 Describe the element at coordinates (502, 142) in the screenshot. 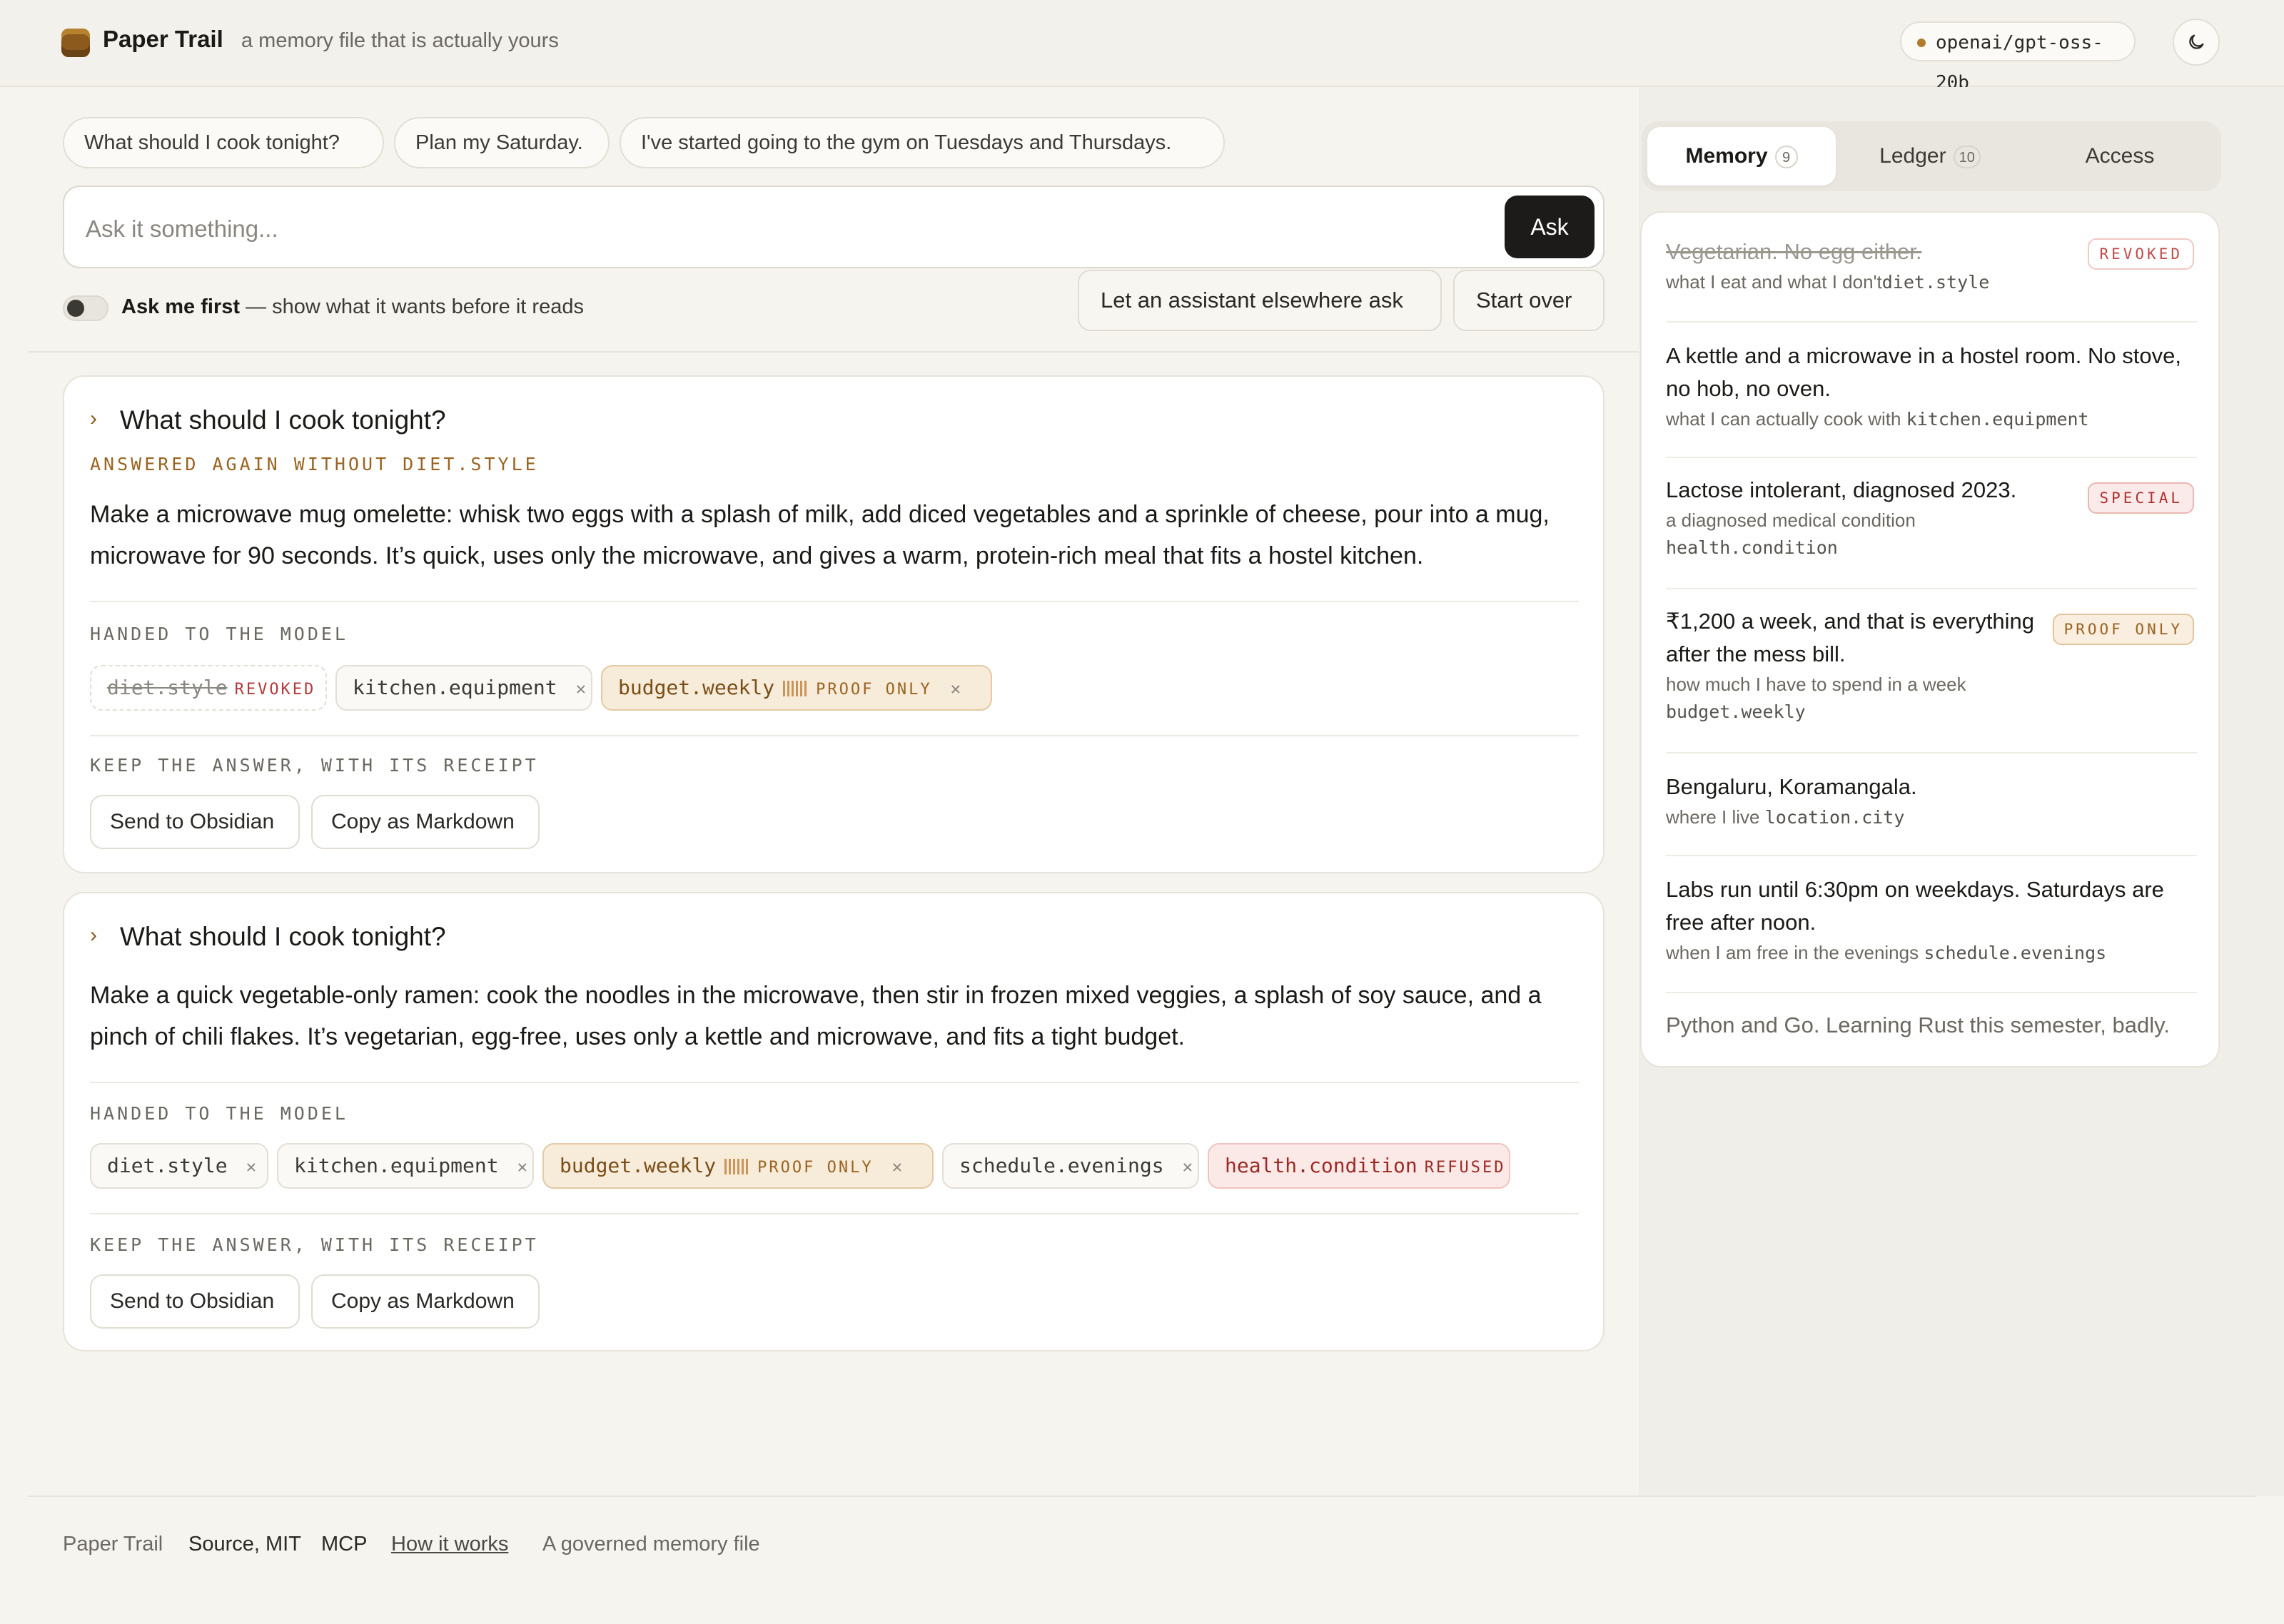

I see `suggestion-saturday: Plan my Saturday.` at that location.